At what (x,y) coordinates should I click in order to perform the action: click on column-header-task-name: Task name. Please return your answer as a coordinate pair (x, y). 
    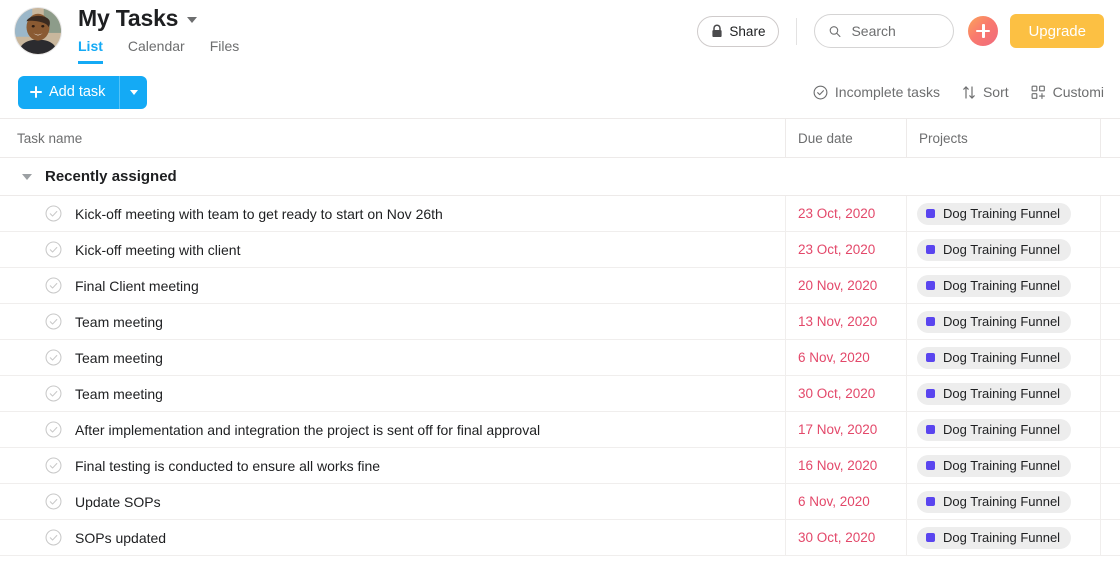
    Looking at the image, I should click on (392, 138).